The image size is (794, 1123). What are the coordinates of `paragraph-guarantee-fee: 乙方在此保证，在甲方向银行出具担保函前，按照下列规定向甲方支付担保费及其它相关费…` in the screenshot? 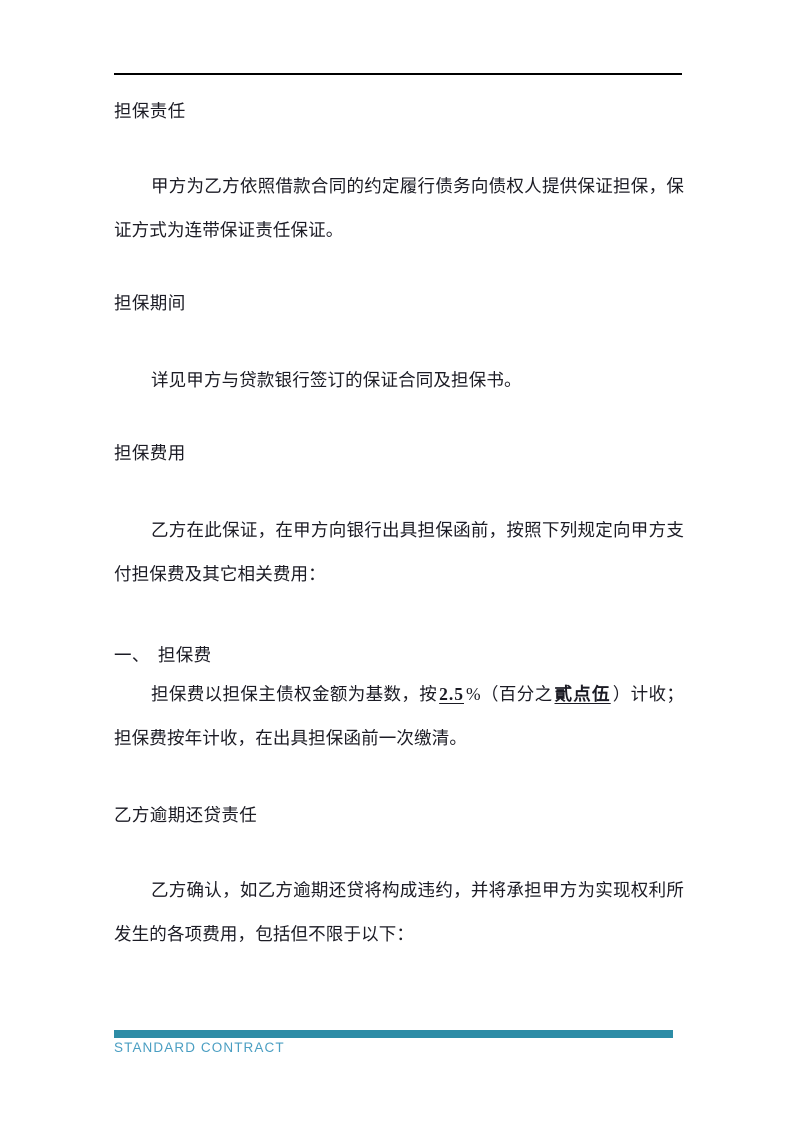 It's located at (399, 552).